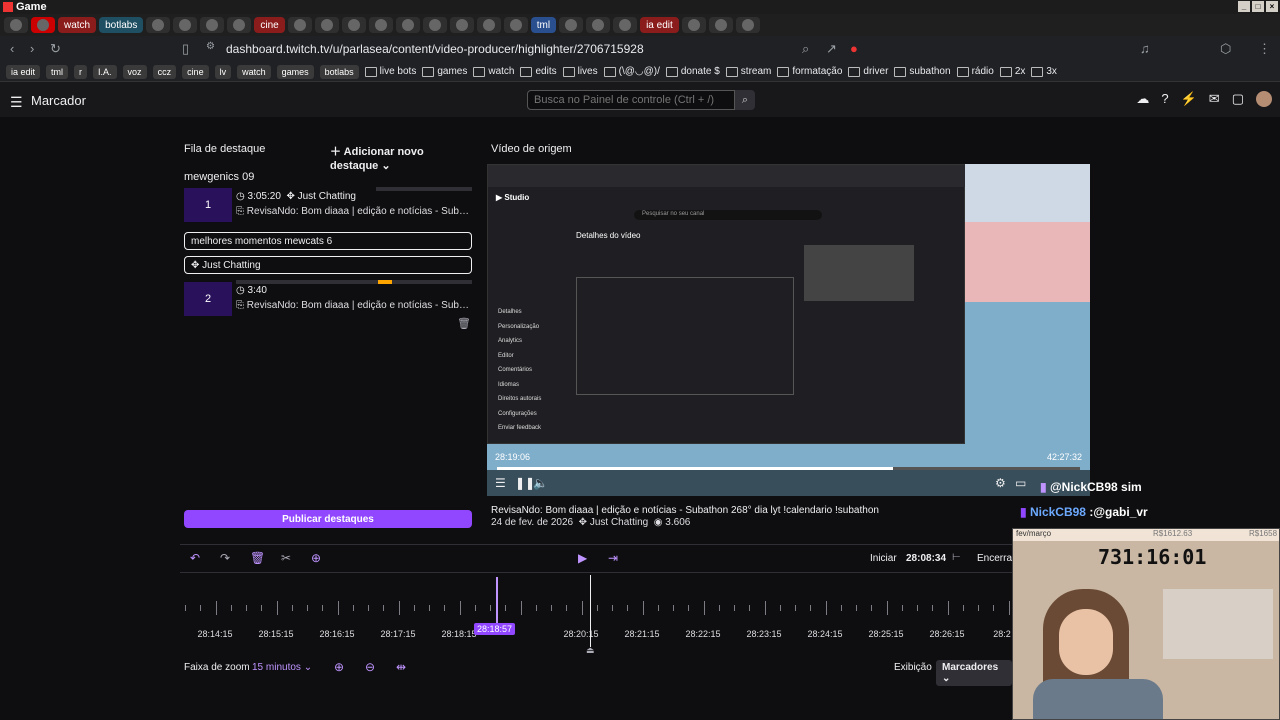  What do you see at coordinates (257, 558) in the screenshot?
I see `delete-icon: 🗑` at bounding box center [257, 558].